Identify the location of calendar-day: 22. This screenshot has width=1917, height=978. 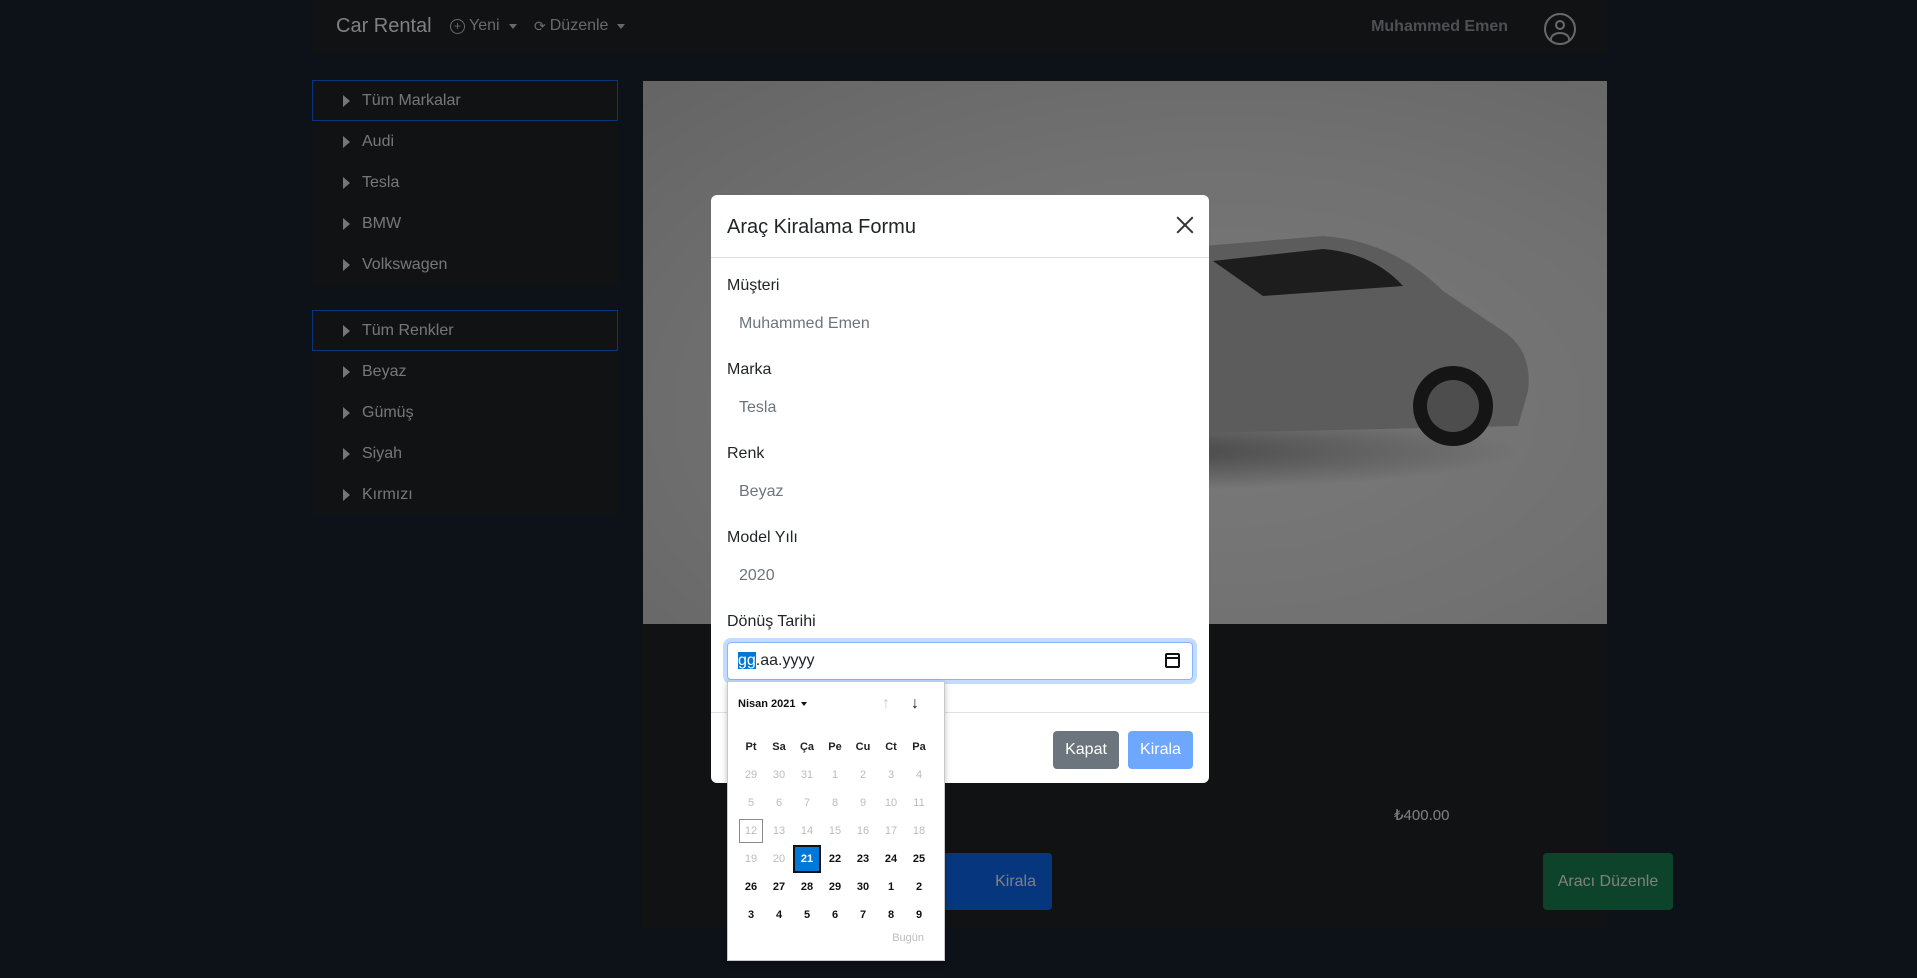
(835, 859).